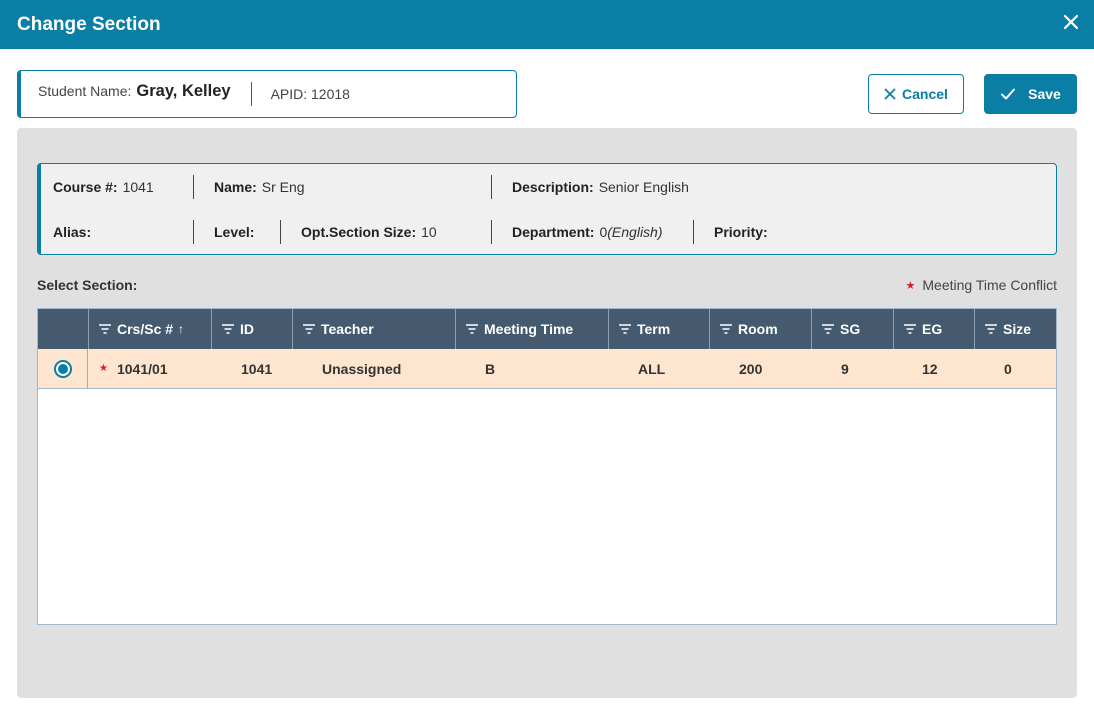 The height and width of the screenshot is (720, 1094). I want to click on column-label: Term, so click(654, 329).